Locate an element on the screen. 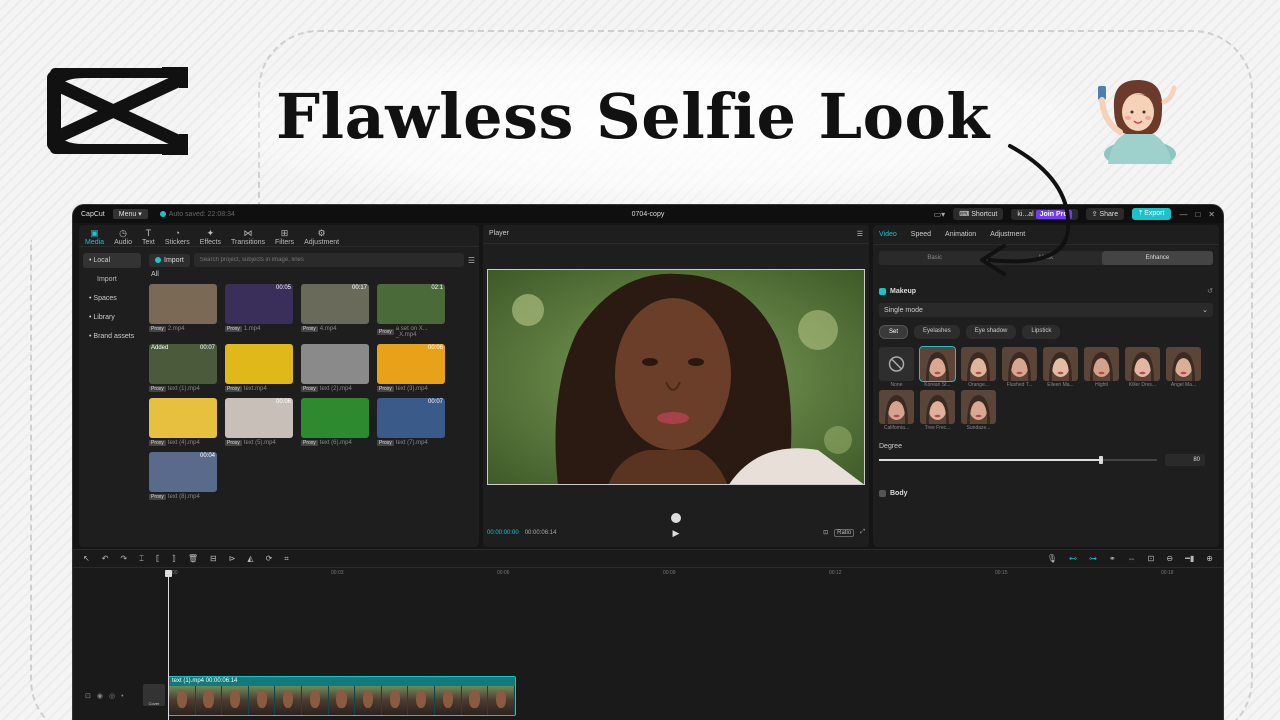 This screenshot has height=720, width=1280. fit-screen-icon: ⊡ is located at coordinates (825, 533).